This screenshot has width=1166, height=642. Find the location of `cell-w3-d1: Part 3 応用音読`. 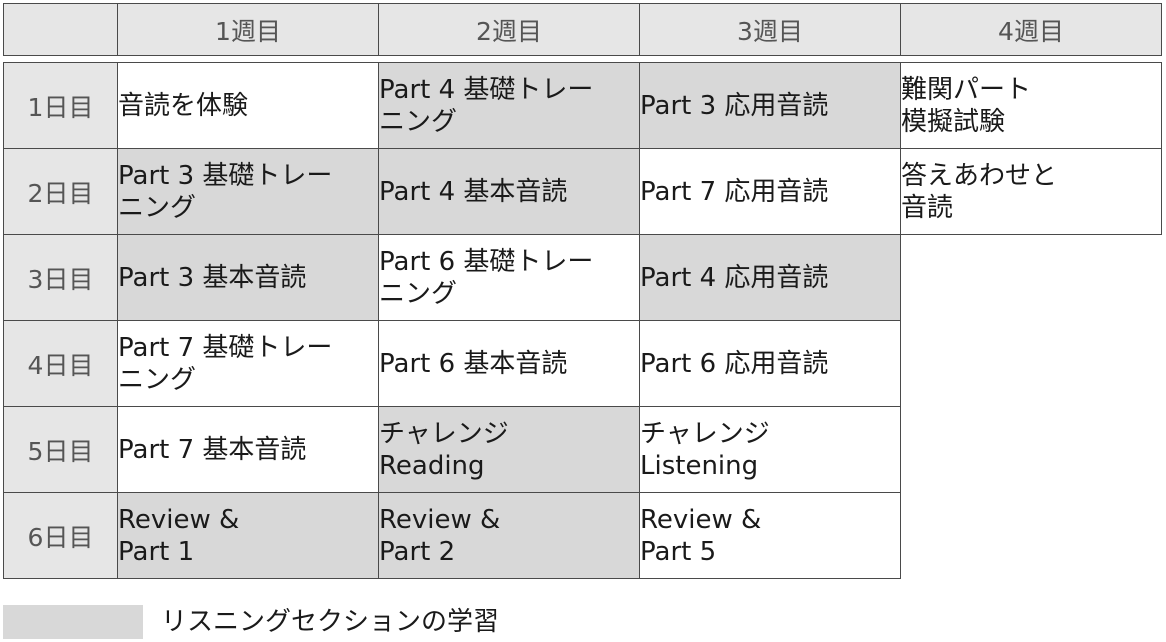

cell-w3-d1: Part 3 応用音読 is located at coordinates (770, 105).